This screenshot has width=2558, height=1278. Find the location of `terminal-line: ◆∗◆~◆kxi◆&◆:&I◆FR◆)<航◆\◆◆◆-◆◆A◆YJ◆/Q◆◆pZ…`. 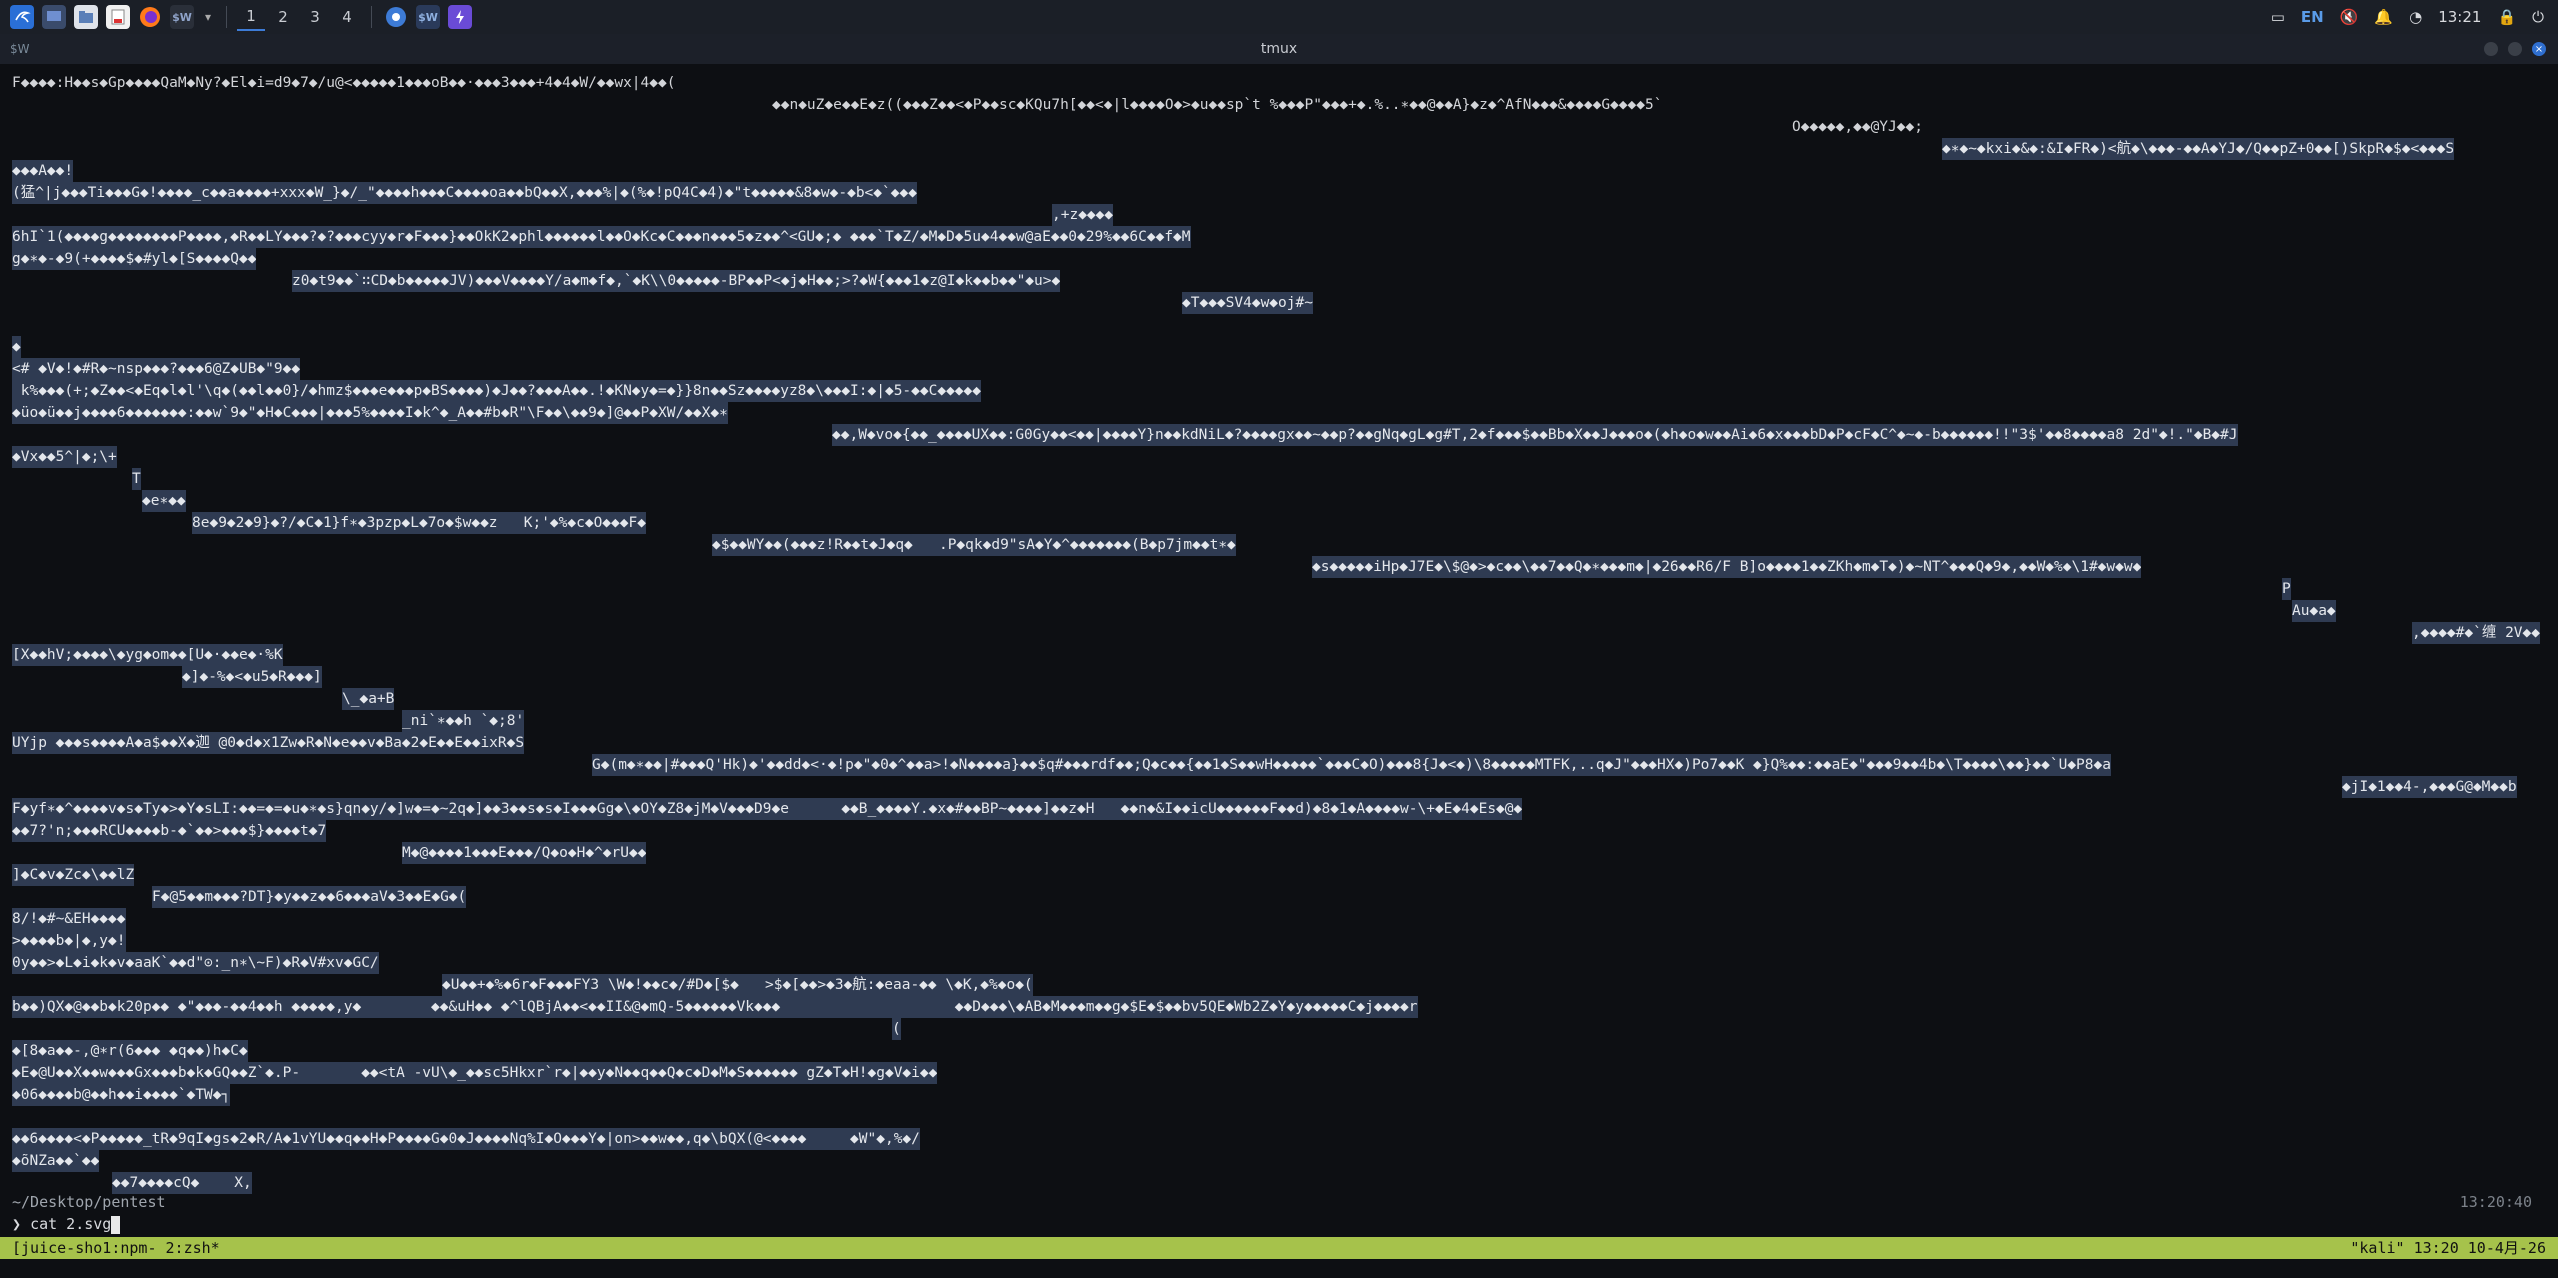

terminal-line: ◆∗◆~◆kxi◆&◆:&I◆FR◆)<航◆\◆◆◆-◆◆A◆YJ◆/Q◆◆pZ… is located at coordinates (2198, 149).